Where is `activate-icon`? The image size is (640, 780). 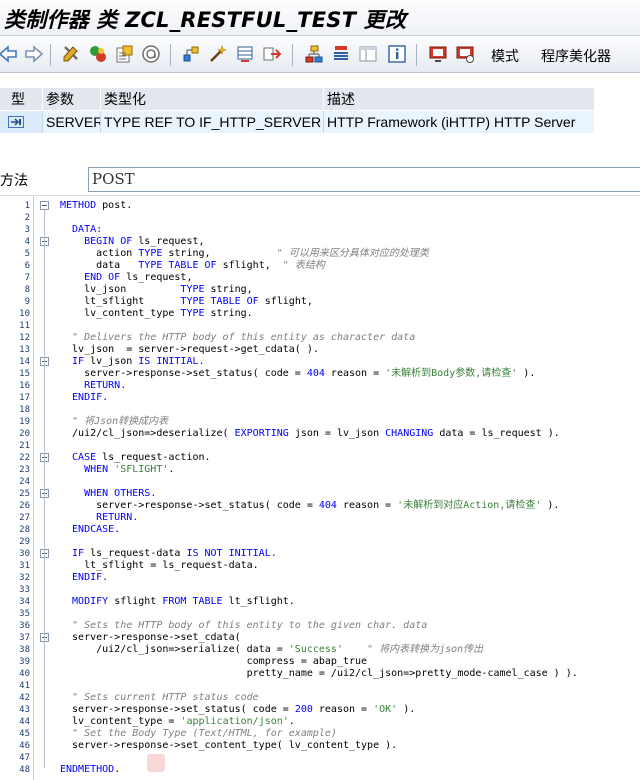 activate-icon is located at coordinates (218, 54).